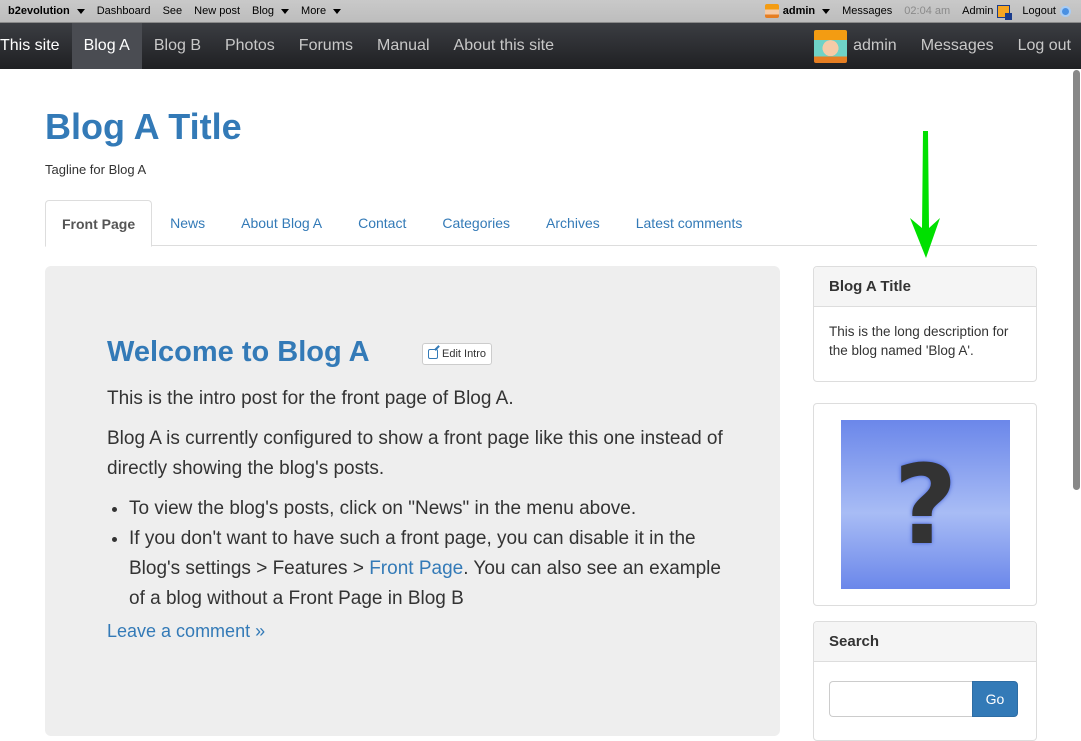 The height and width of the screenshot is (741, 1081). Describe the element at coordinates (900, 699) in the screenshot. I see `search-input` at that location.